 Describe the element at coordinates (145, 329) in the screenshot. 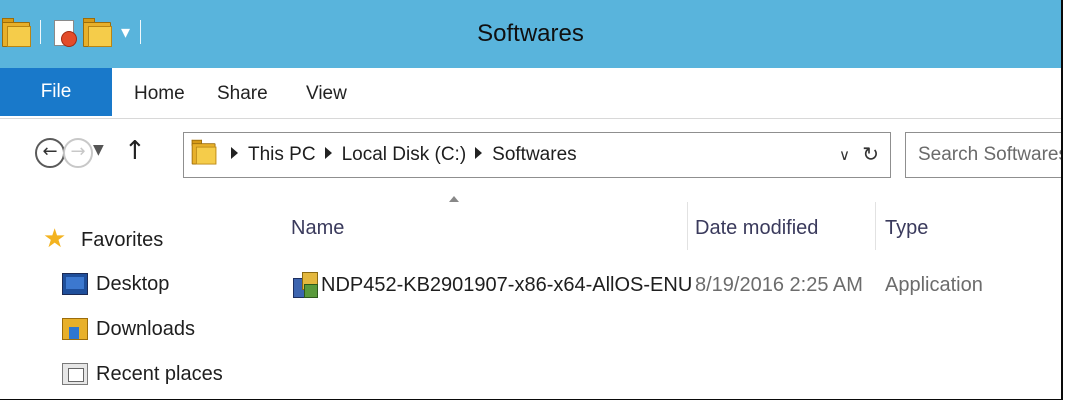

I see `sidebar-item-label: Downloads` at that location.